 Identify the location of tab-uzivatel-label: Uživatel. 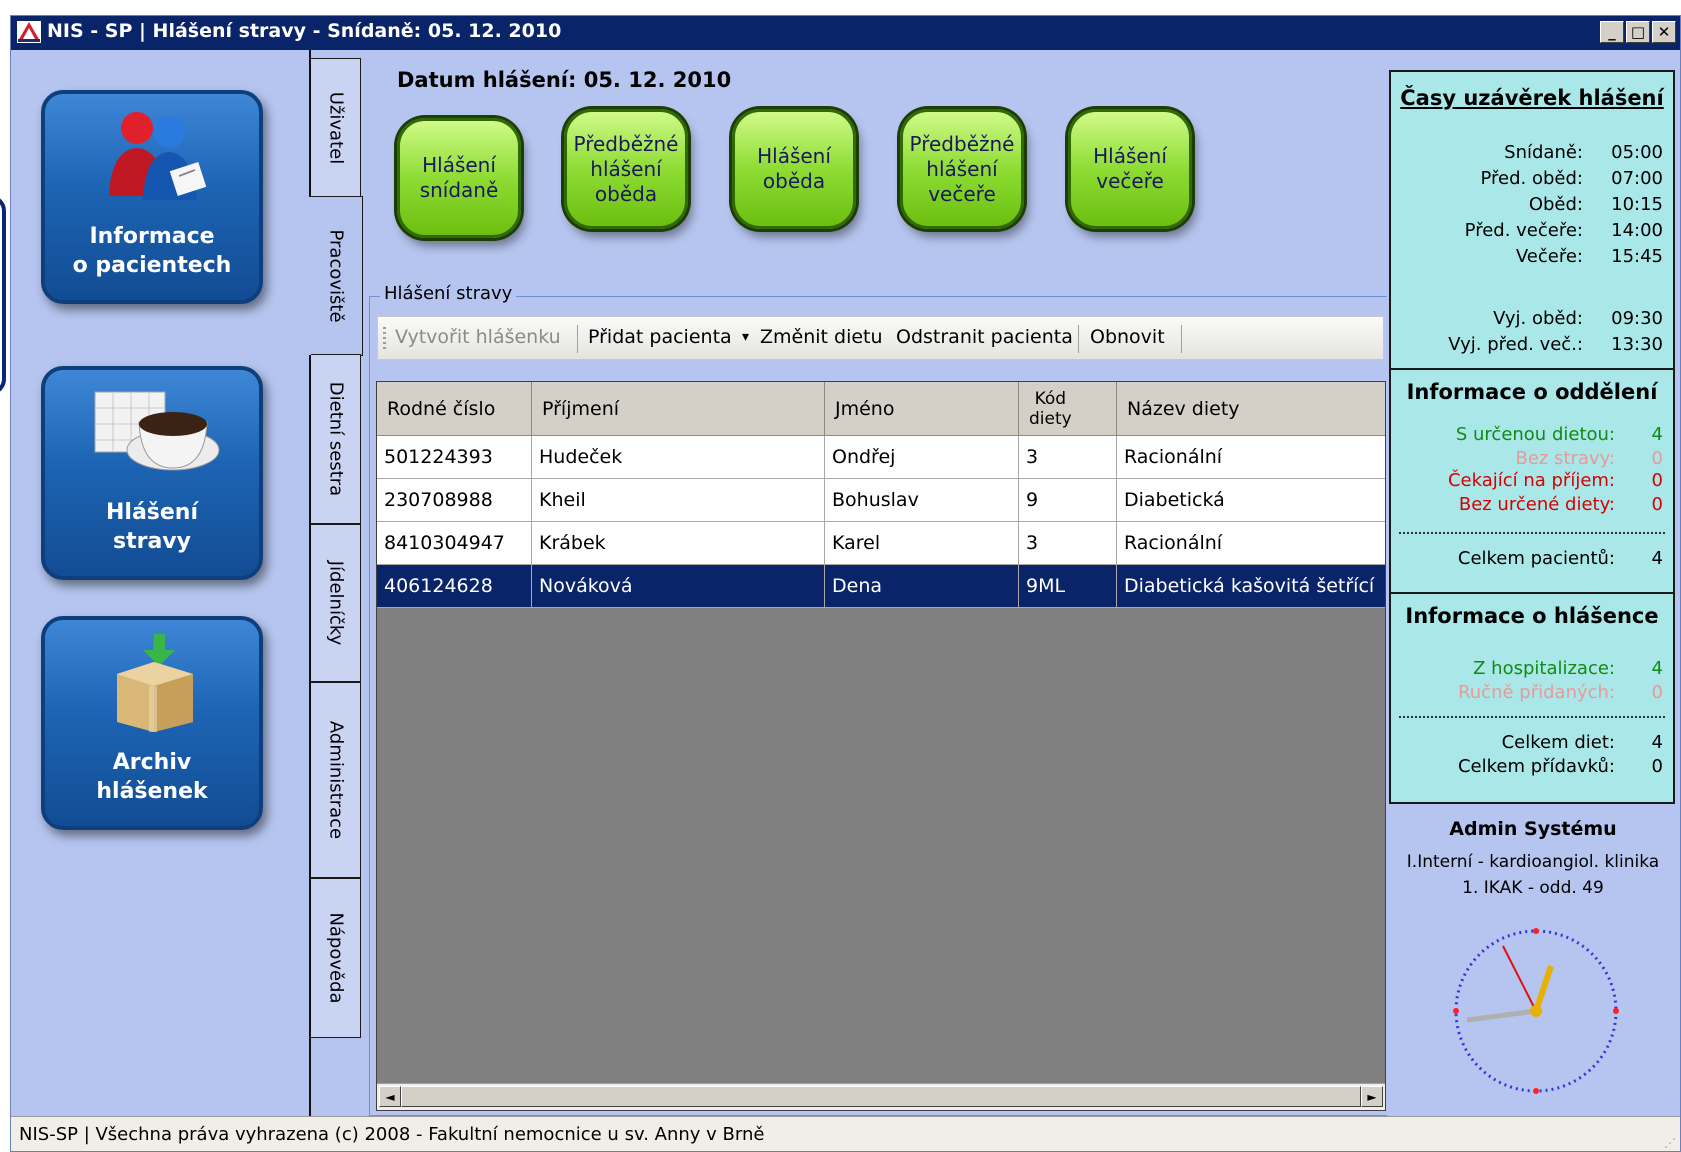
(335, 128).